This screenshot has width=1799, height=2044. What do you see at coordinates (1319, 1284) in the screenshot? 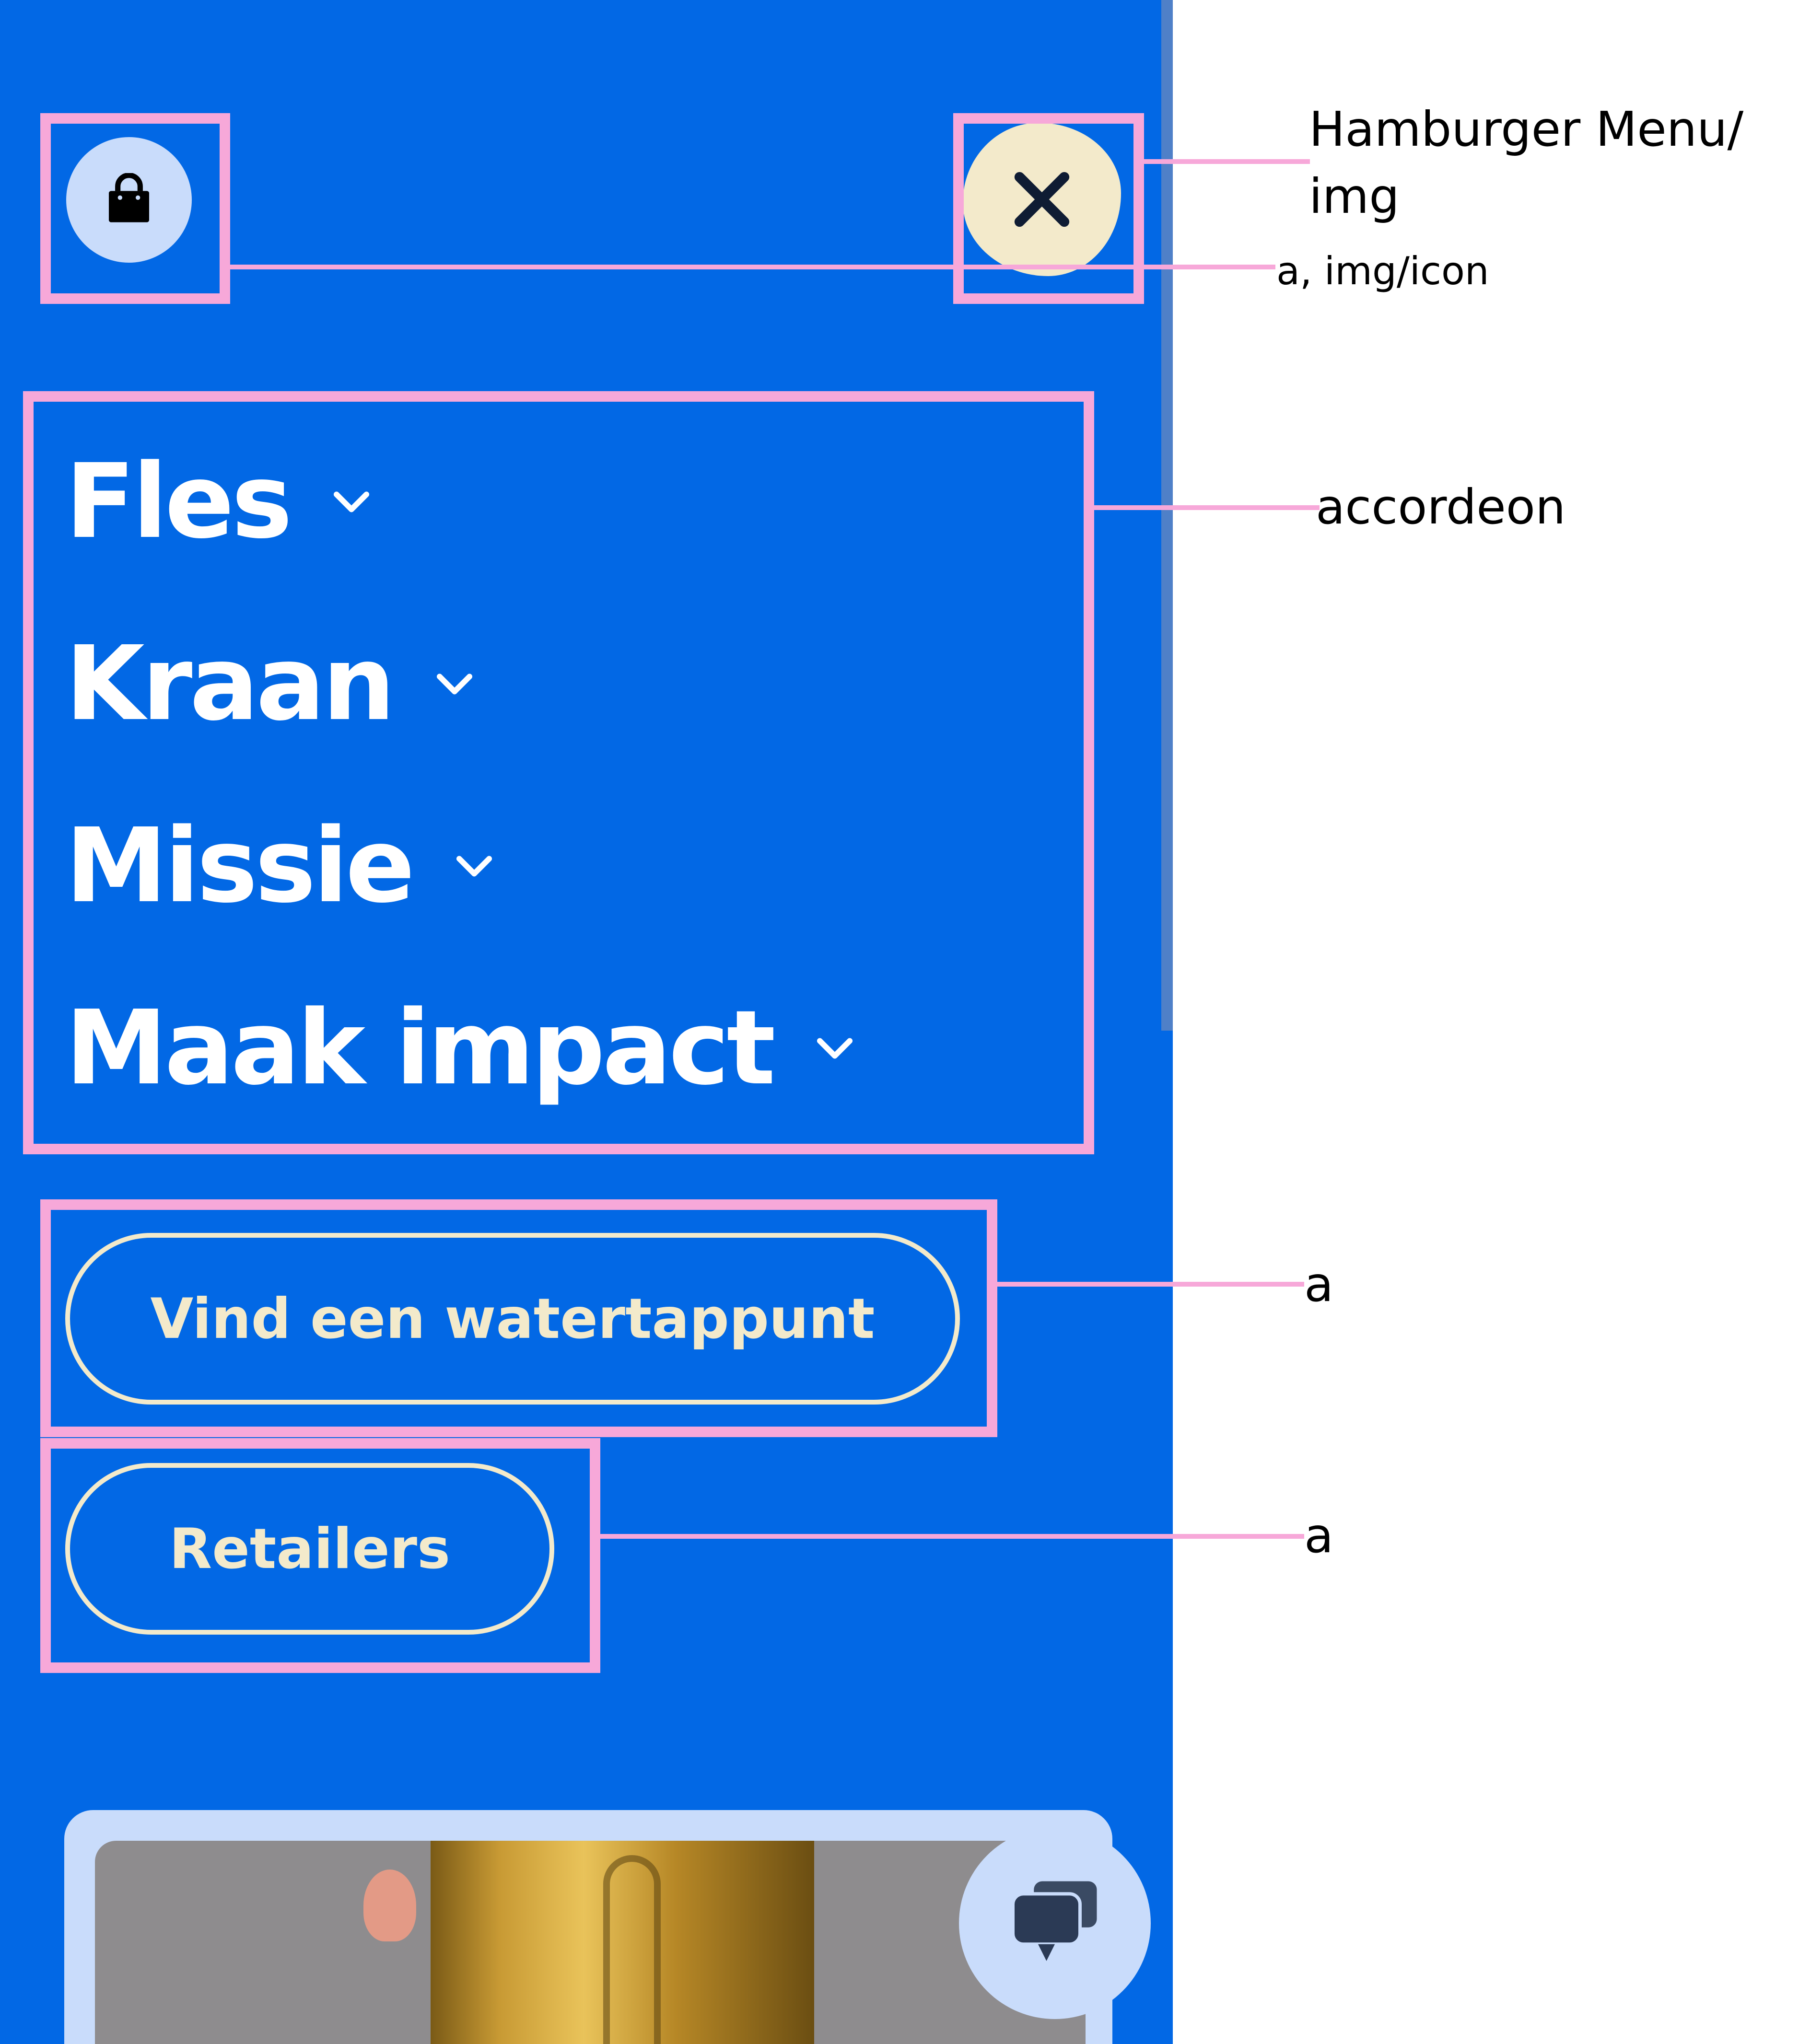
I see `annotation-link-find: a` at bounding box center [1319, 1284].